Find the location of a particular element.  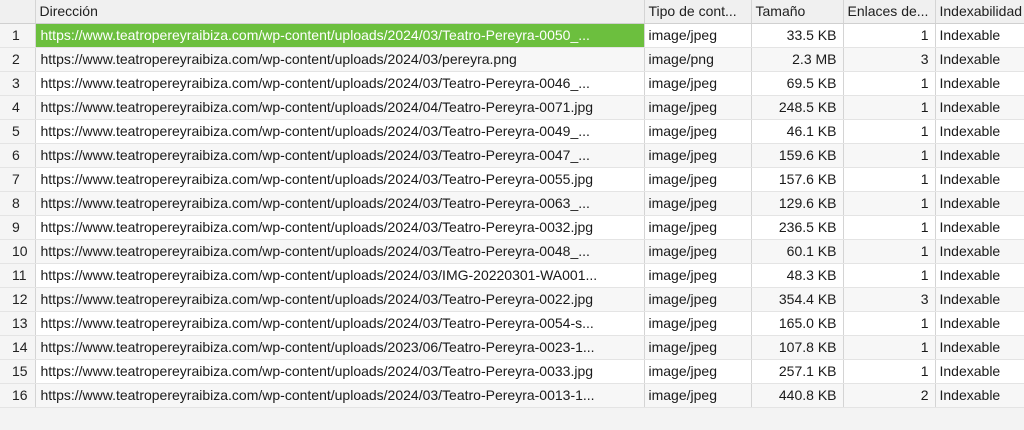

size-cell: 248.5 KB is located at coordinates (797, 107).